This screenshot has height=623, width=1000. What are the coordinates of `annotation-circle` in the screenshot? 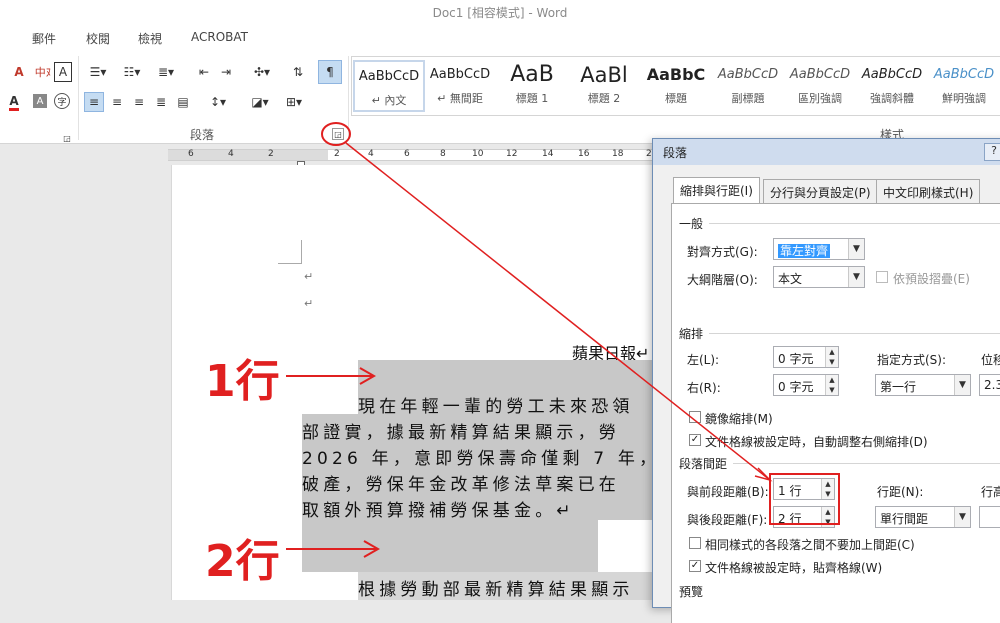 It's located at (336, 134).